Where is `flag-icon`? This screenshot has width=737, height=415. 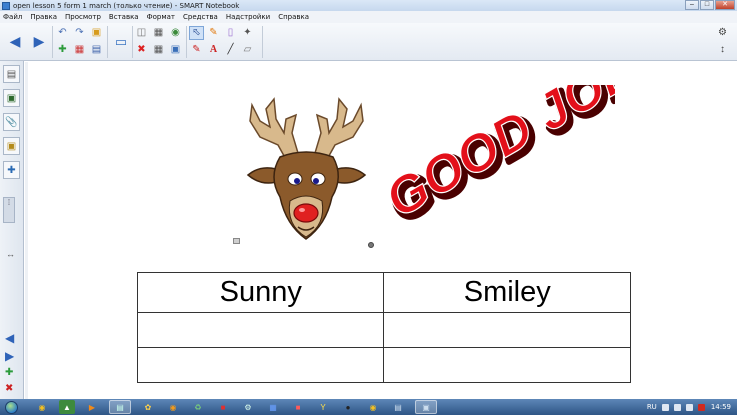 flag-icon is located at coordinates (677, 407).